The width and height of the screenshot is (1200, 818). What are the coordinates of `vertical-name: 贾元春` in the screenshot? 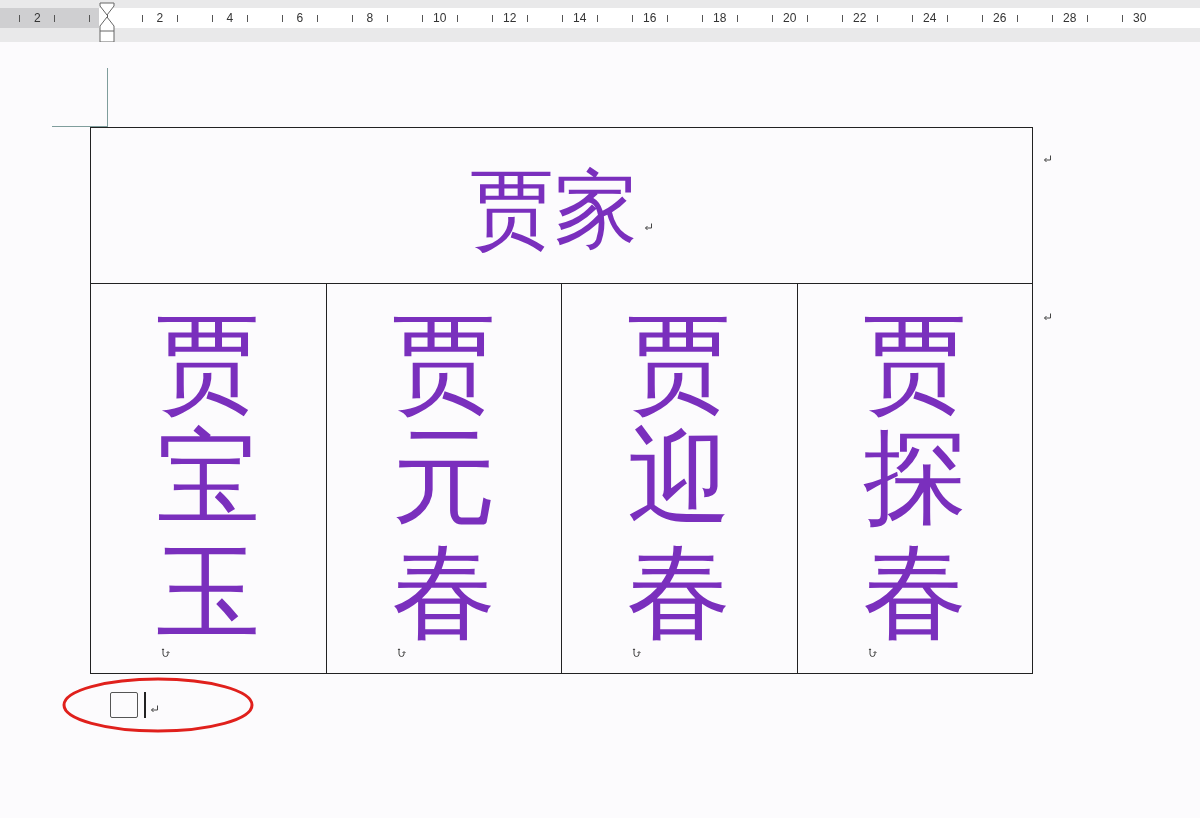 It's located at (443, 478).